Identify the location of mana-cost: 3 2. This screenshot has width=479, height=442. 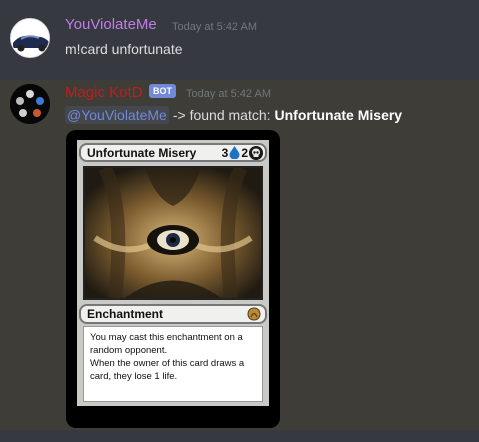
(243, 152).